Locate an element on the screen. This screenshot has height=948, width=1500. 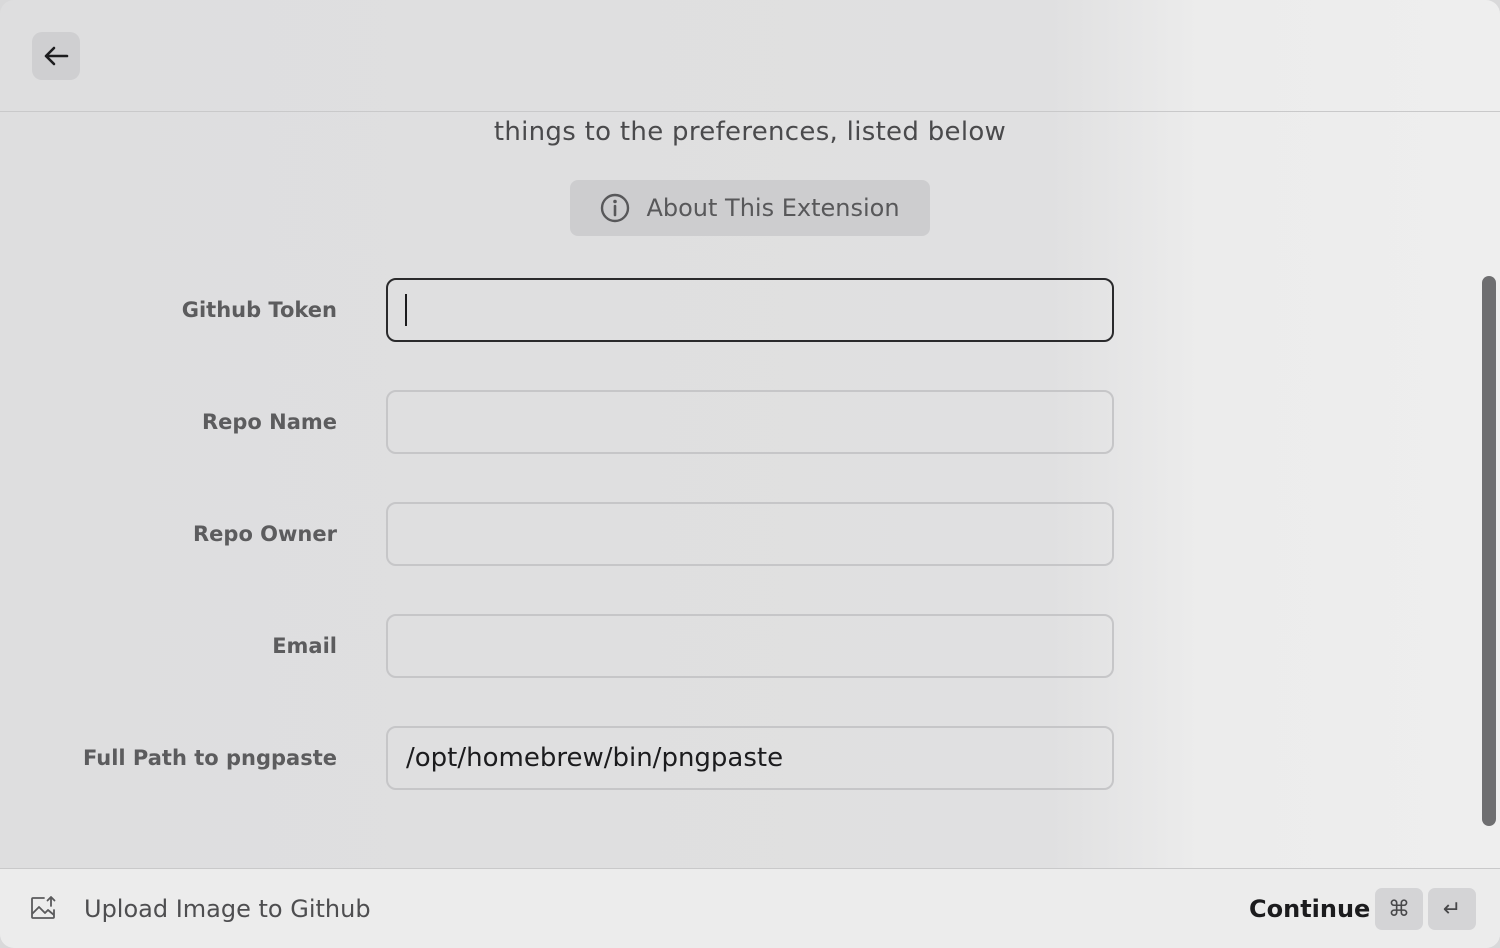
field-row-email: Email is located at coordinates (750, 646).